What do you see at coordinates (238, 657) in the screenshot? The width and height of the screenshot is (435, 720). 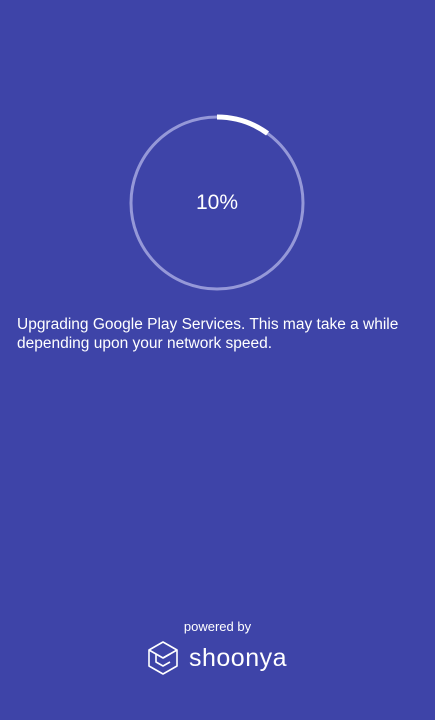 I see `brand-name: shoonya` at bounding box center [238, 657].